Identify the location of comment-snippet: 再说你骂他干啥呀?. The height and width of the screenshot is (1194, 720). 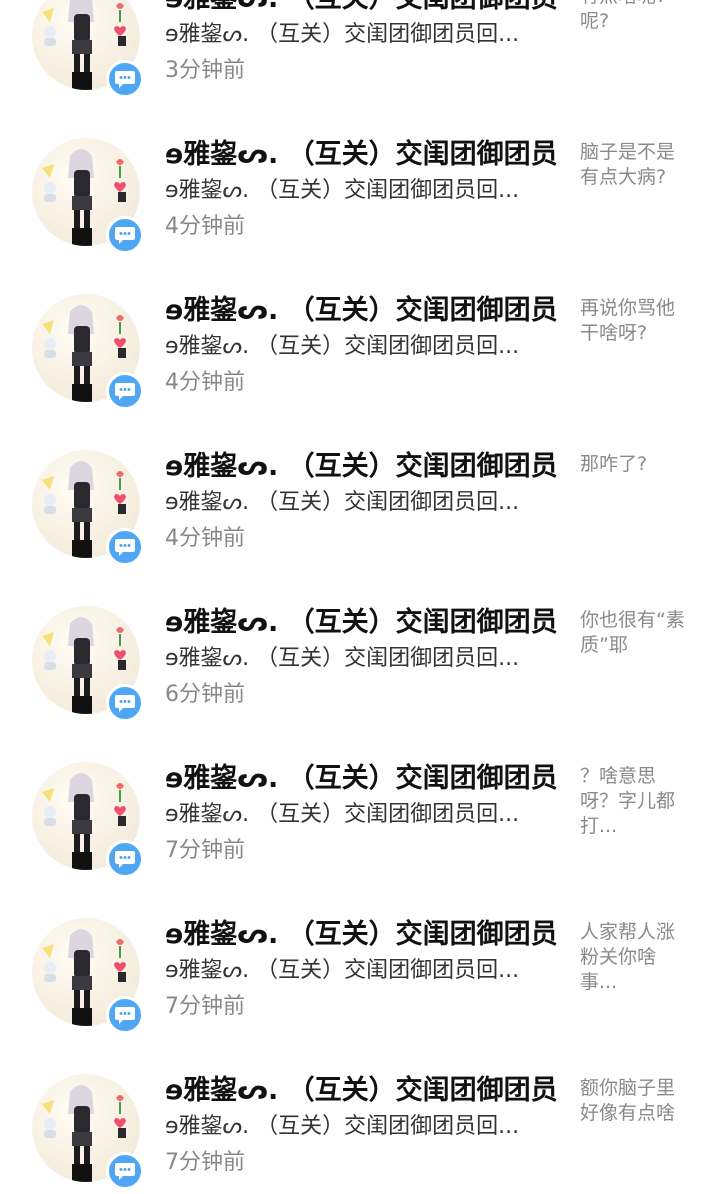
(636, 321).